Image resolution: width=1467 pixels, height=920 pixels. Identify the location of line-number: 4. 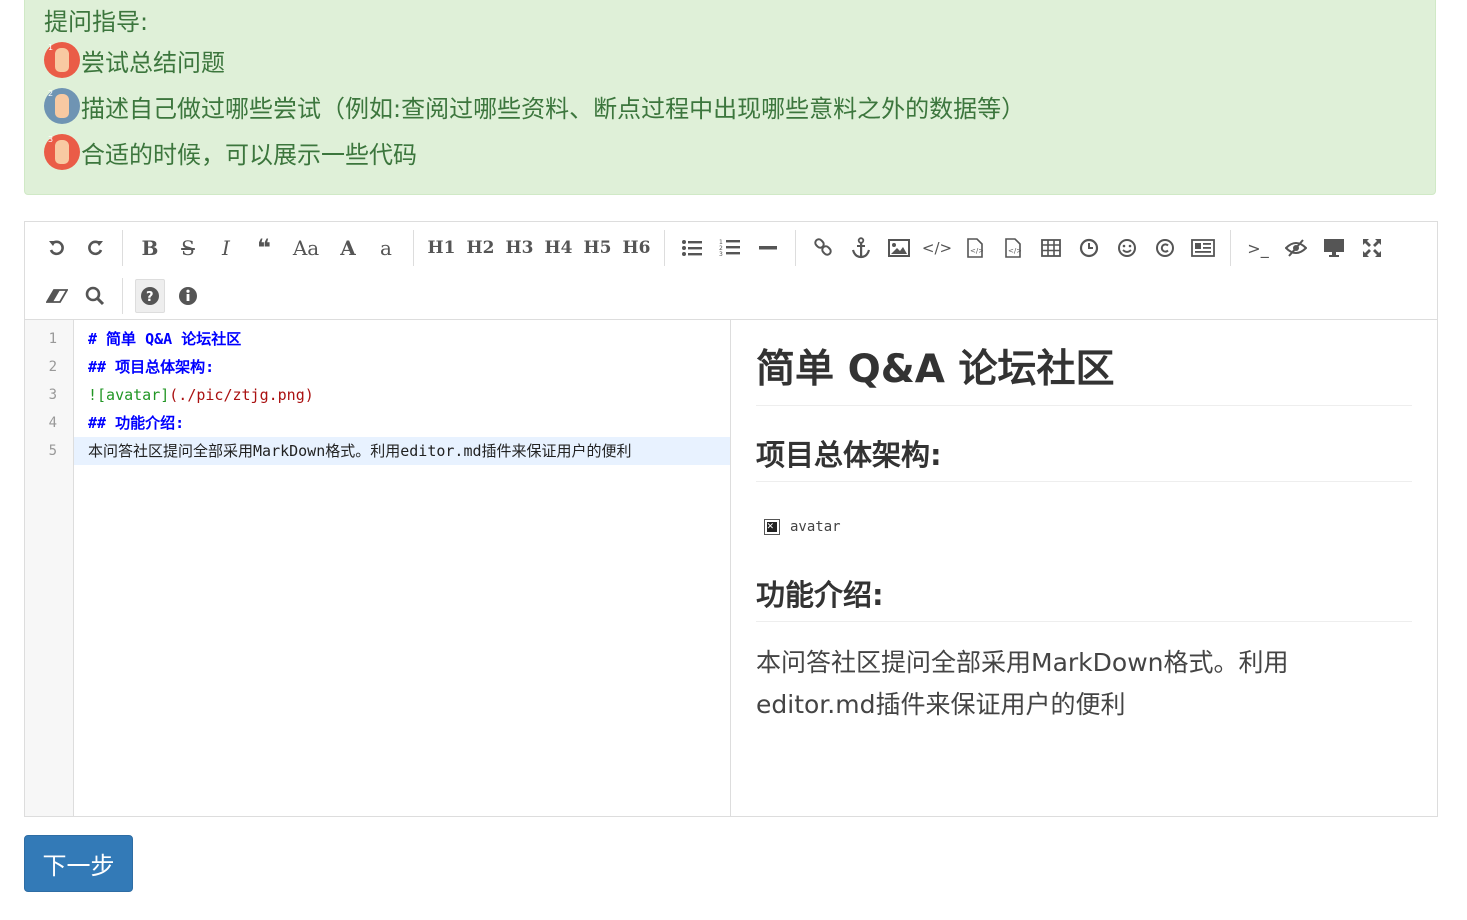
(52, 423).